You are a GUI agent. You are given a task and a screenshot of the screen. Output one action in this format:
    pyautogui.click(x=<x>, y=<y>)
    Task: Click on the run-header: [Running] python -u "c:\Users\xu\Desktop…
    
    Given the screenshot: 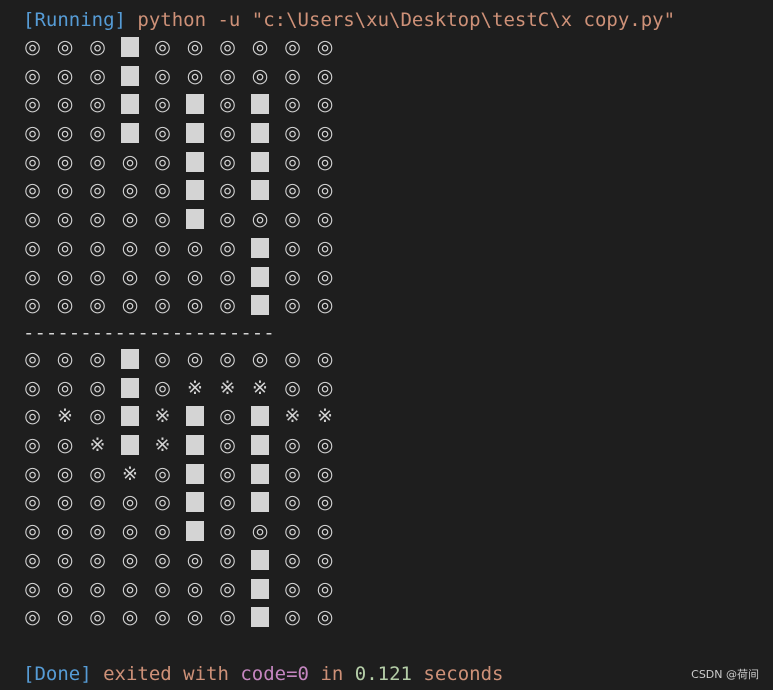 What is the action you would take?
    pyautogui.click(x=349, y=20)
    